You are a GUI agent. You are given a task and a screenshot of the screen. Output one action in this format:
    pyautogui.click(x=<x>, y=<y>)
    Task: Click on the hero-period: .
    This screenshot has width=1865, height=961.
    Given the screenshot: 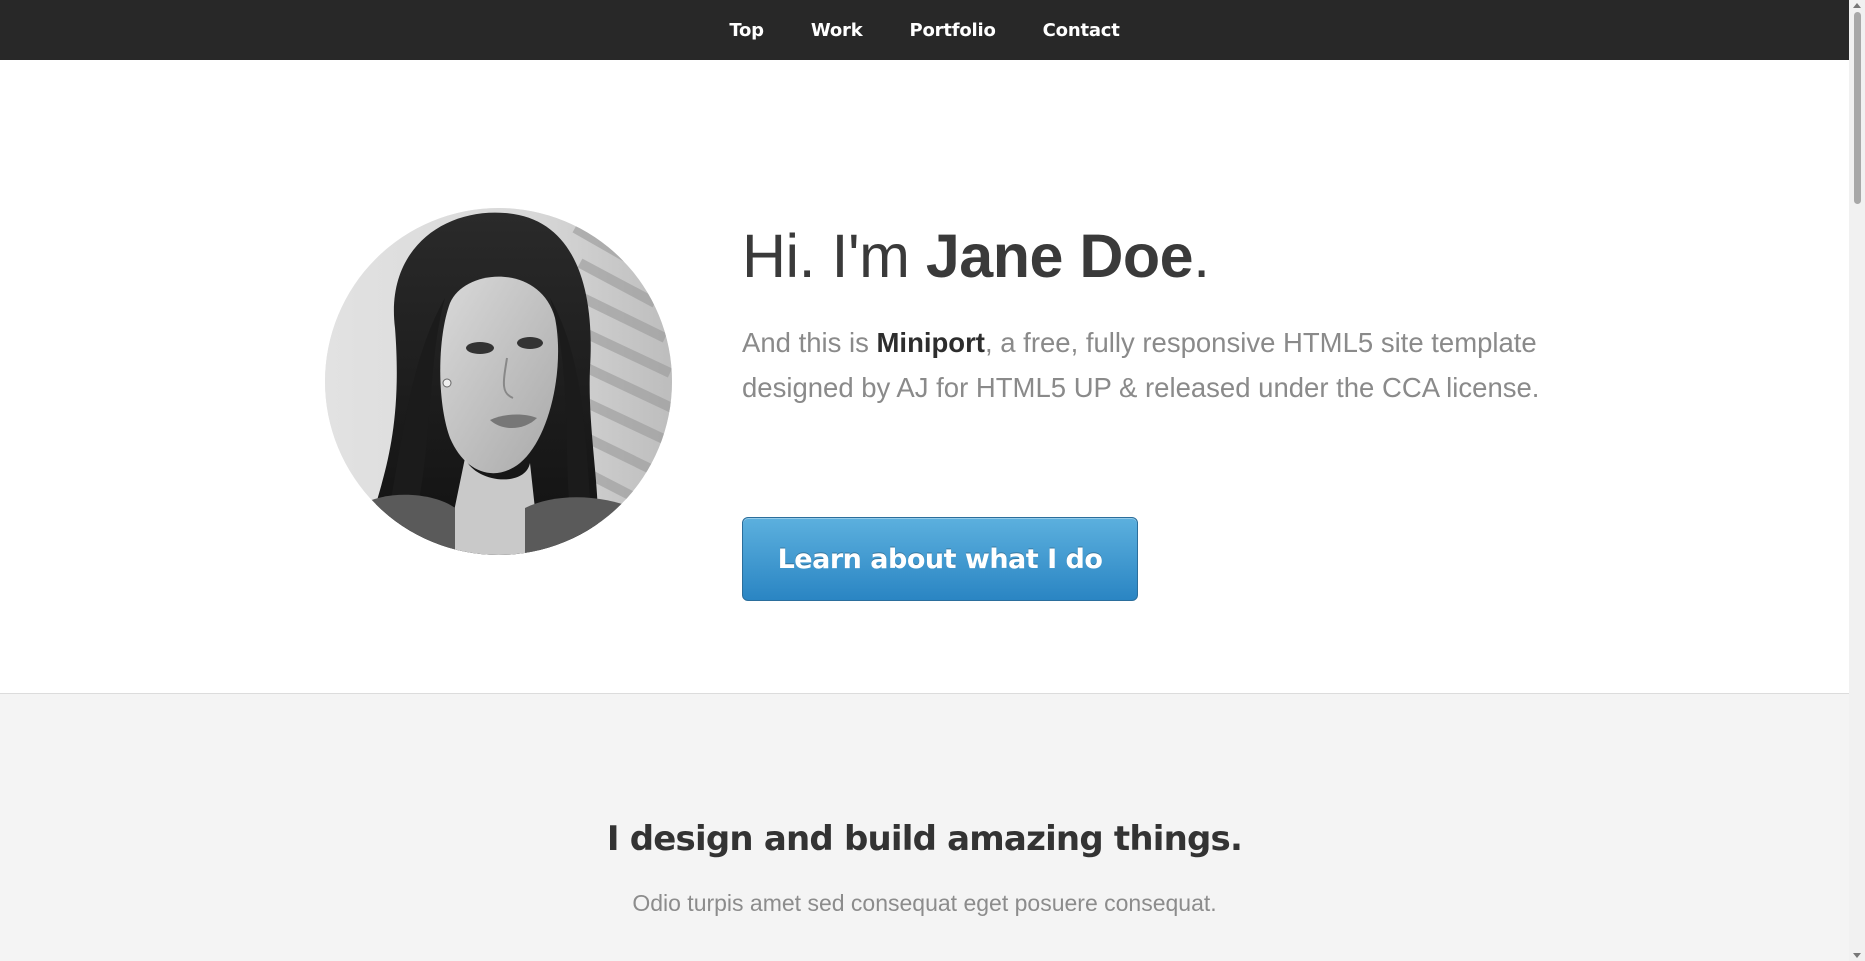 What is the action you would take?
    pyautogui.click(x=1201, y=256)
    